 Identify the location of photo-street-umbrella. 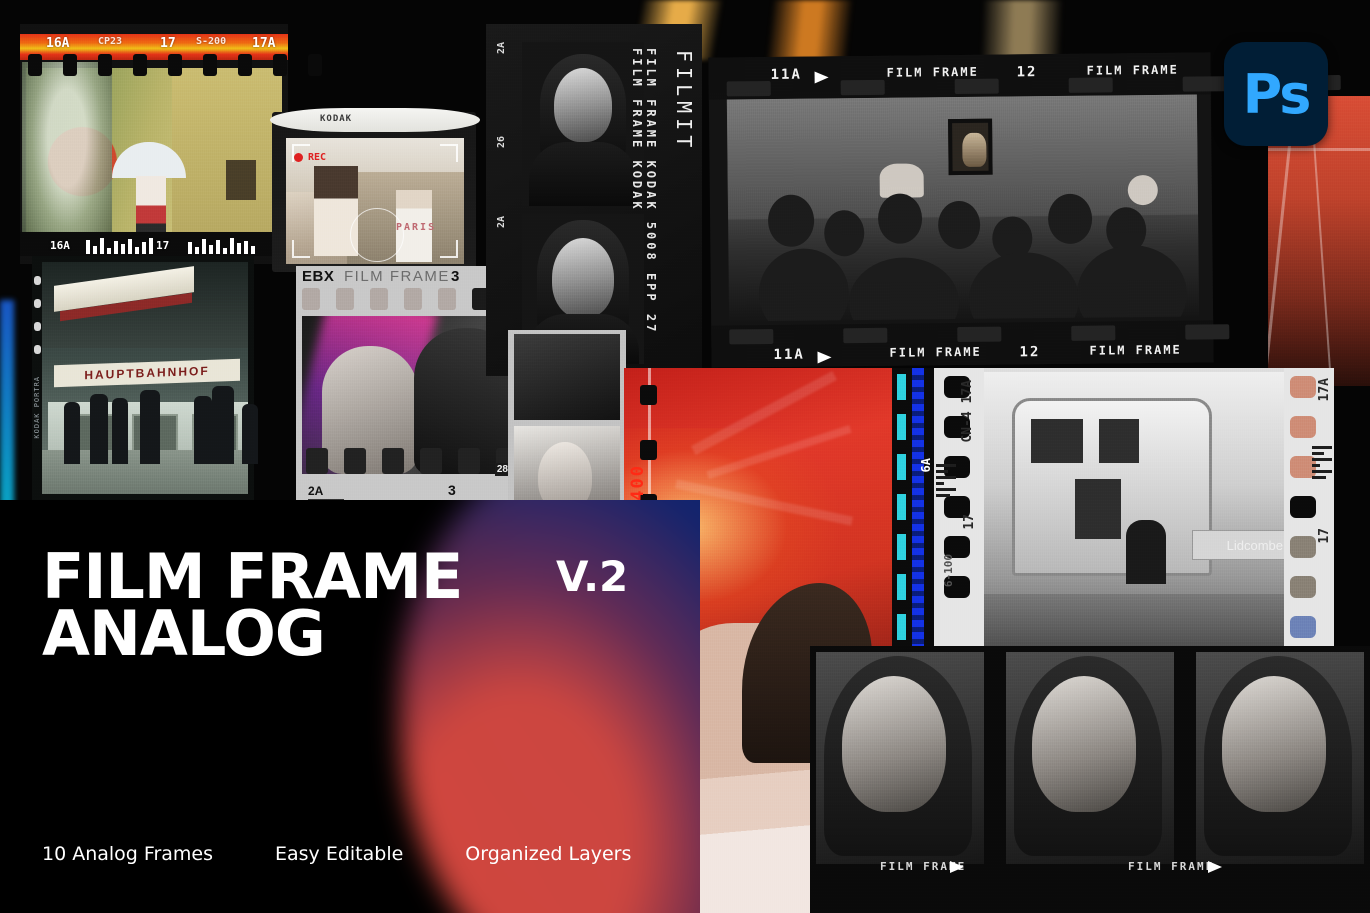
(152, 158).